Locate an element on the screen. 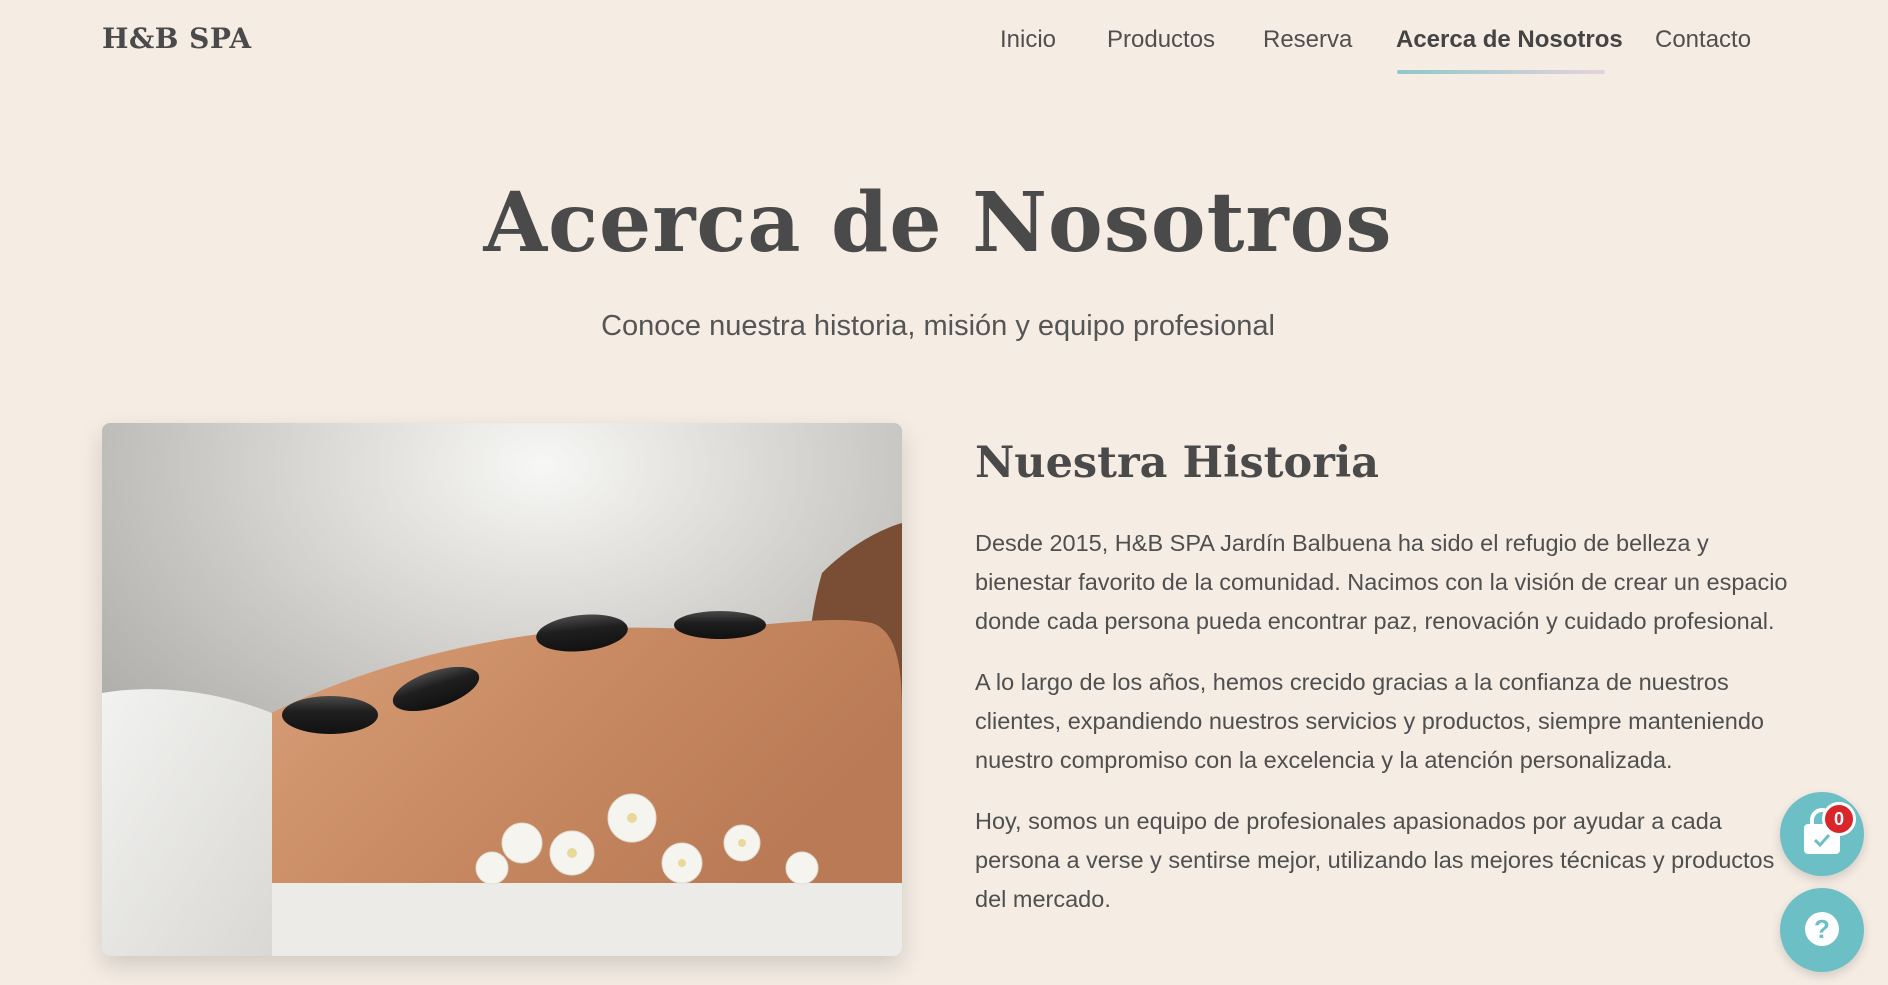 The height and width of the screenshot is (985, 1888). help-button: ? is located at coordinates (1822, 930).